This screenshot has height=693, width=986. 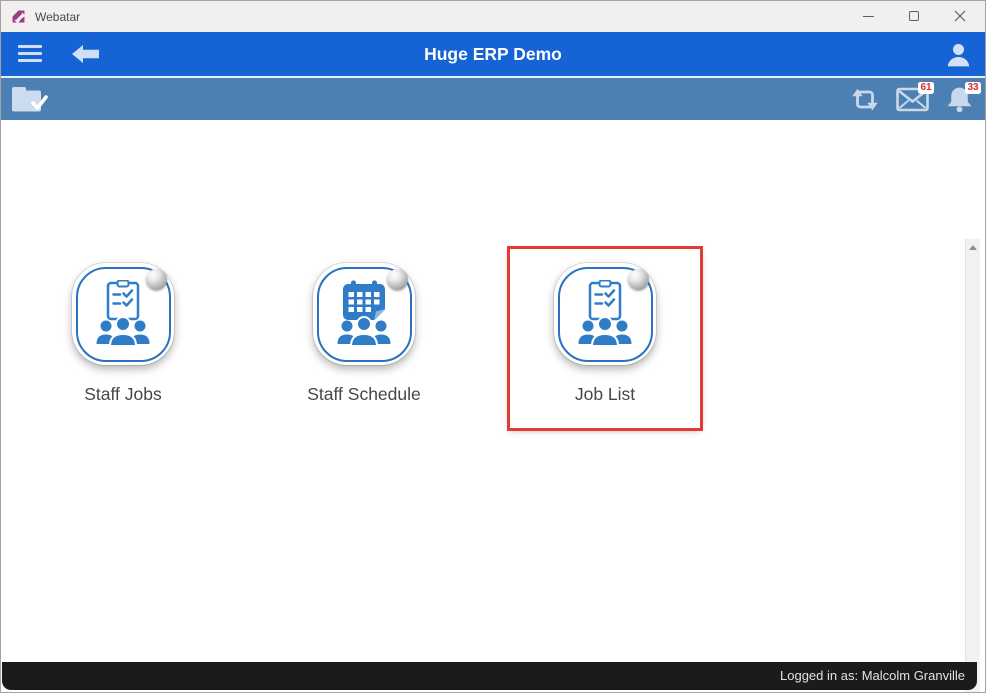 What do you see at coordinates (605, 394) in the screenshot?
I see `tile-label: Job List` at bounding box center [605, 394].